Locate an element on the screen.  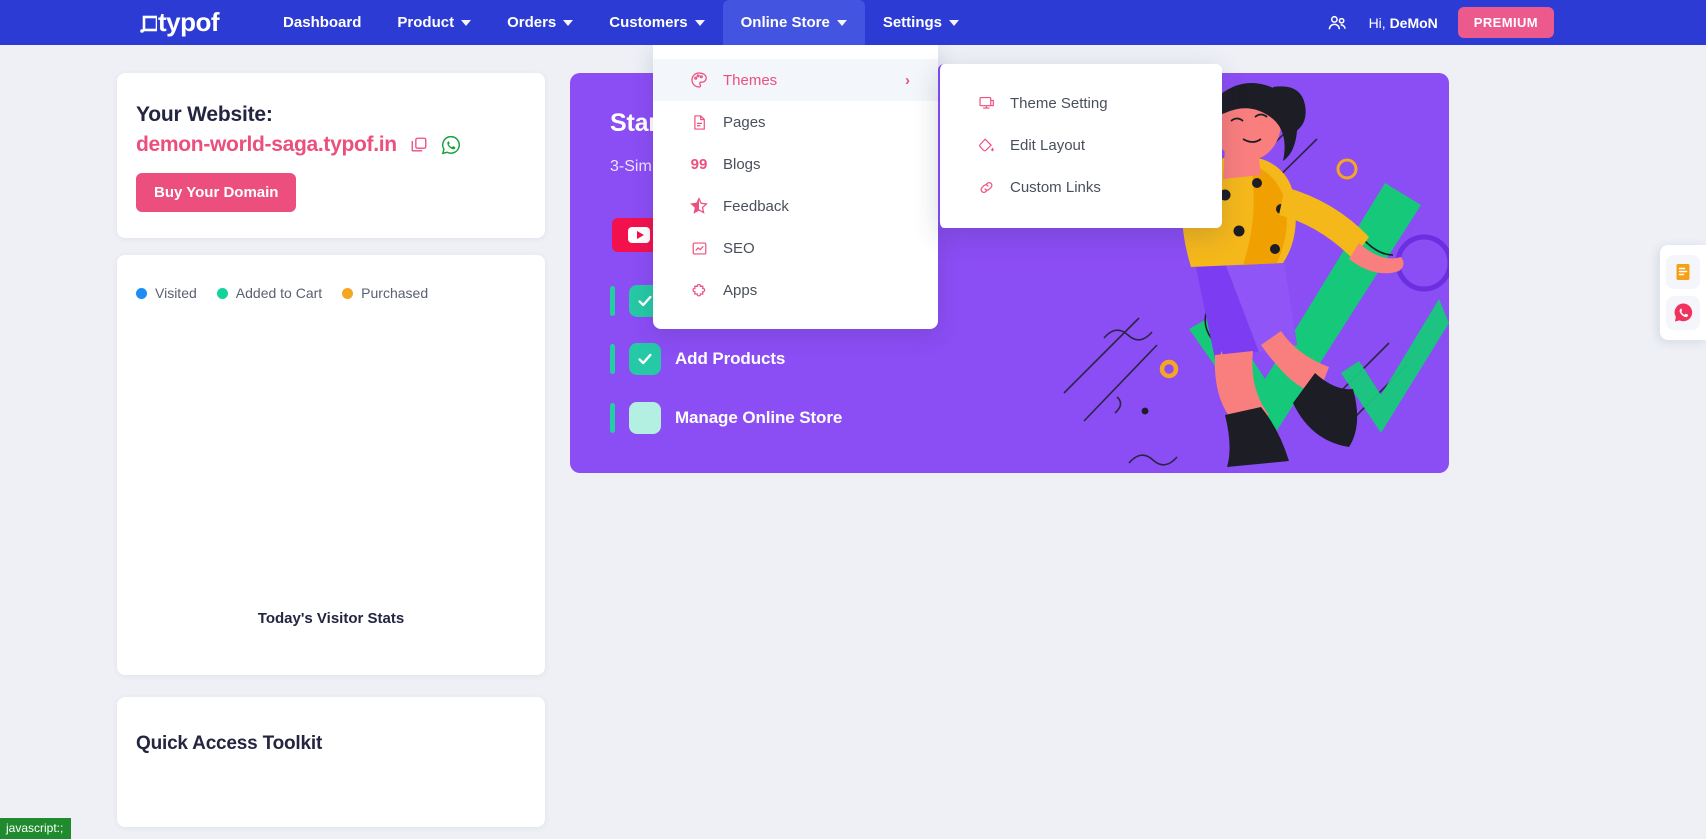
step-checkbox-checked-icon is located at coordinates (645, 359).